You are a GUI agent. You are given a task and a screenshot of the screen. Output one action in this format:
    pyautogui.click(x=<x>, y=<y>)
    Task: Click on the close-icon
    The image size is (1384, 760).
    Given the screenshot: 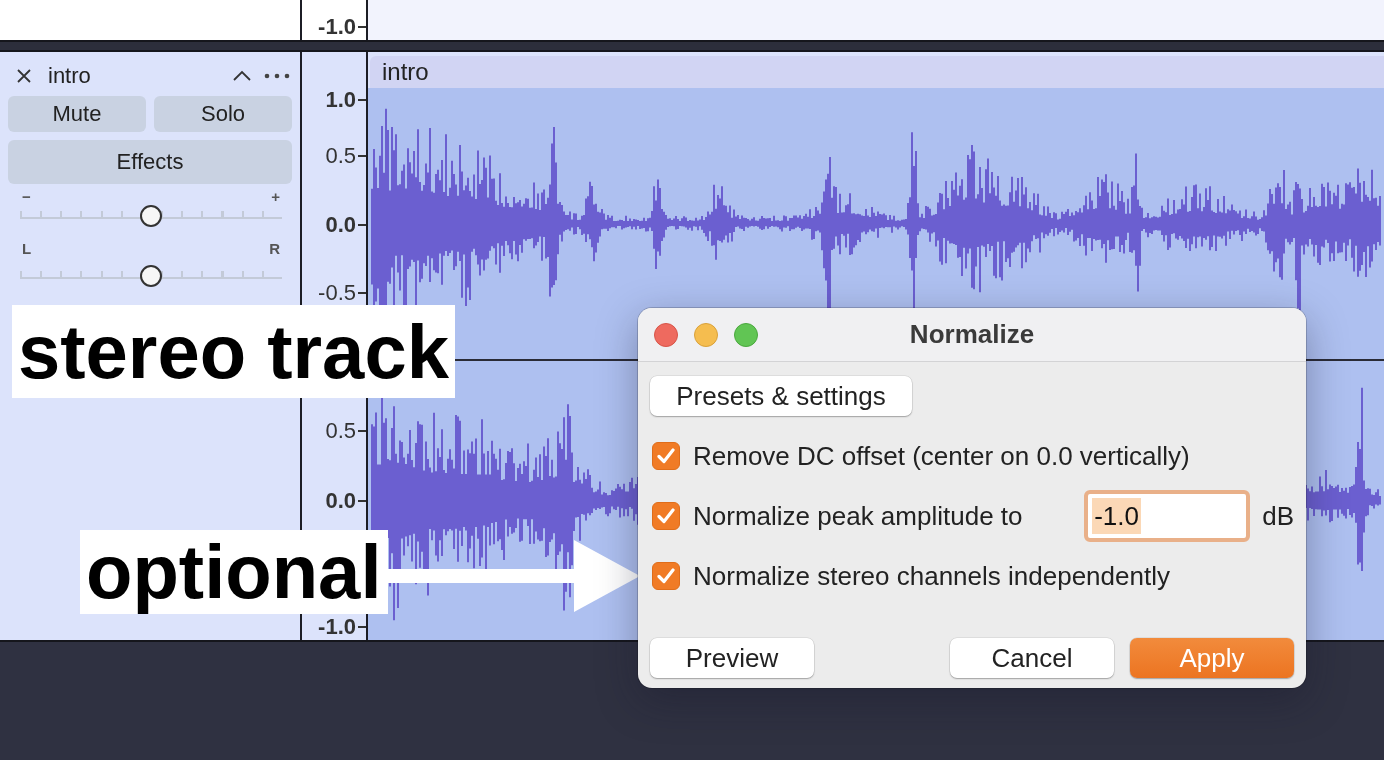 What is the action you would take?
    pyautogui.click(x=24, y=76)
    